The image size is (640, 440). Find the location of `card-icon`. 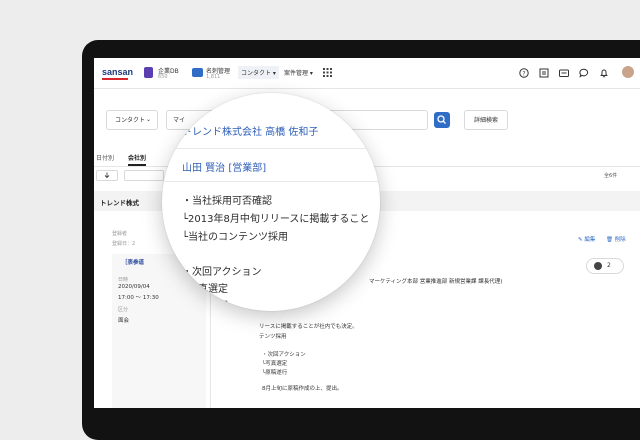

card-icon is located at coordinates (564, 73).